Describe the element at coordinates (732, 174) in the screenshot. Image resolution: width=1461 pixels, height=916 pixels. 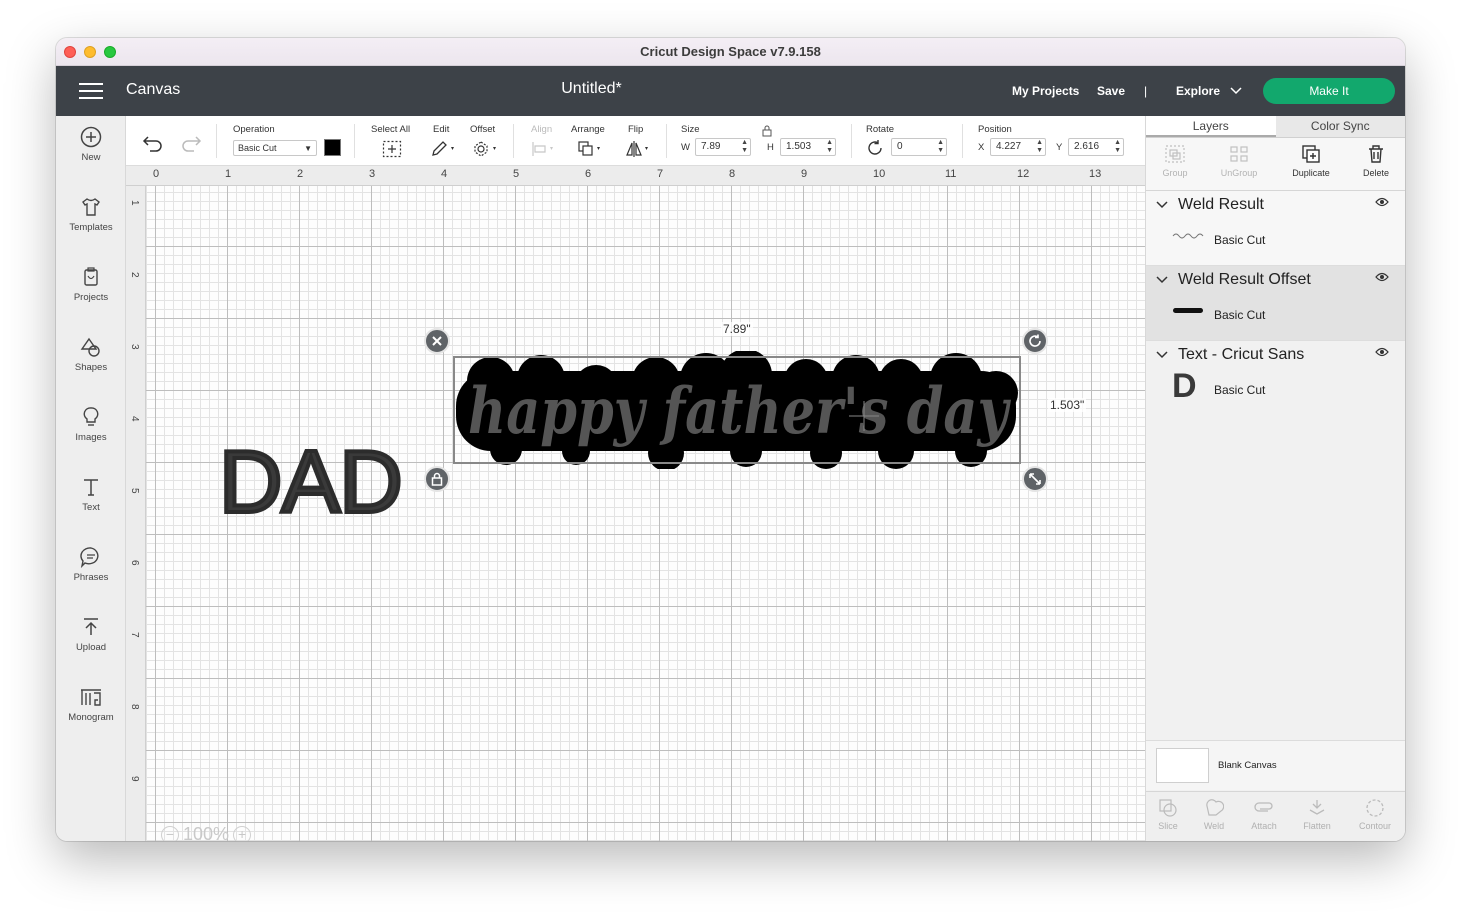
I see `ruler-top-label: 8` at that location.